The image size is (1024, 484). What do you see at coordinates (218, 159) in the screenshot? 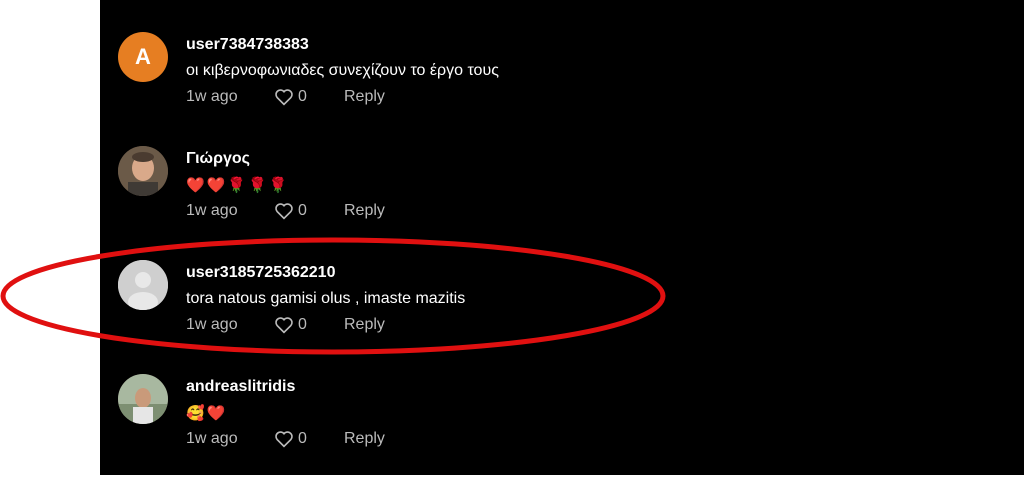
I see `comment-username: Γιώργος` at bounding box center [218, 159].